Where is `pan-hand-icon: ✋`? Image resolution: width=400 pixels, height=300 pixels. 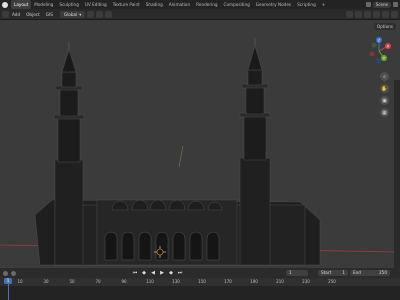
pan-hand-icon: ✋ is located at coordinates (384, 88).